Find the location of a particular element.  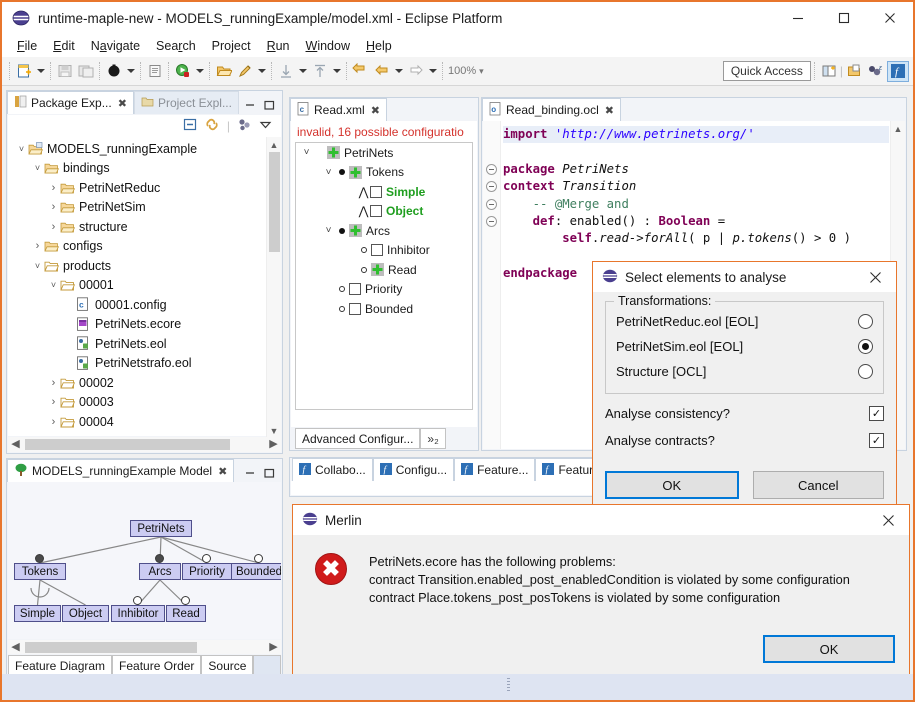

tree-item: ˅ products is located at coordinates (144, 266).